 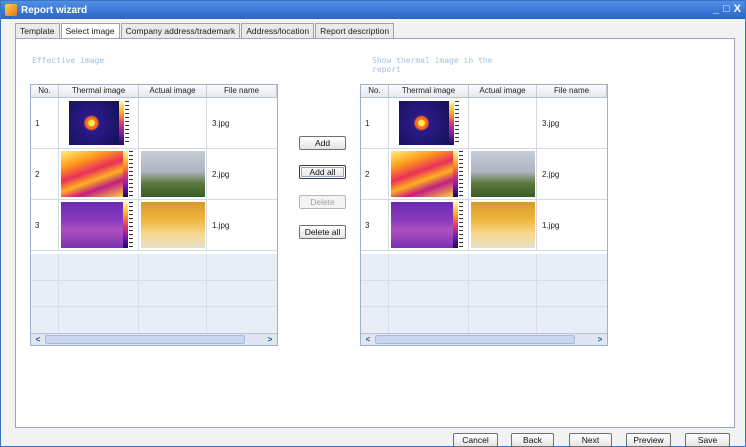 What do you see at coordinates (737, 9) in the screenshot?
I see `close-icon: X` at bounding box center [737, 9].